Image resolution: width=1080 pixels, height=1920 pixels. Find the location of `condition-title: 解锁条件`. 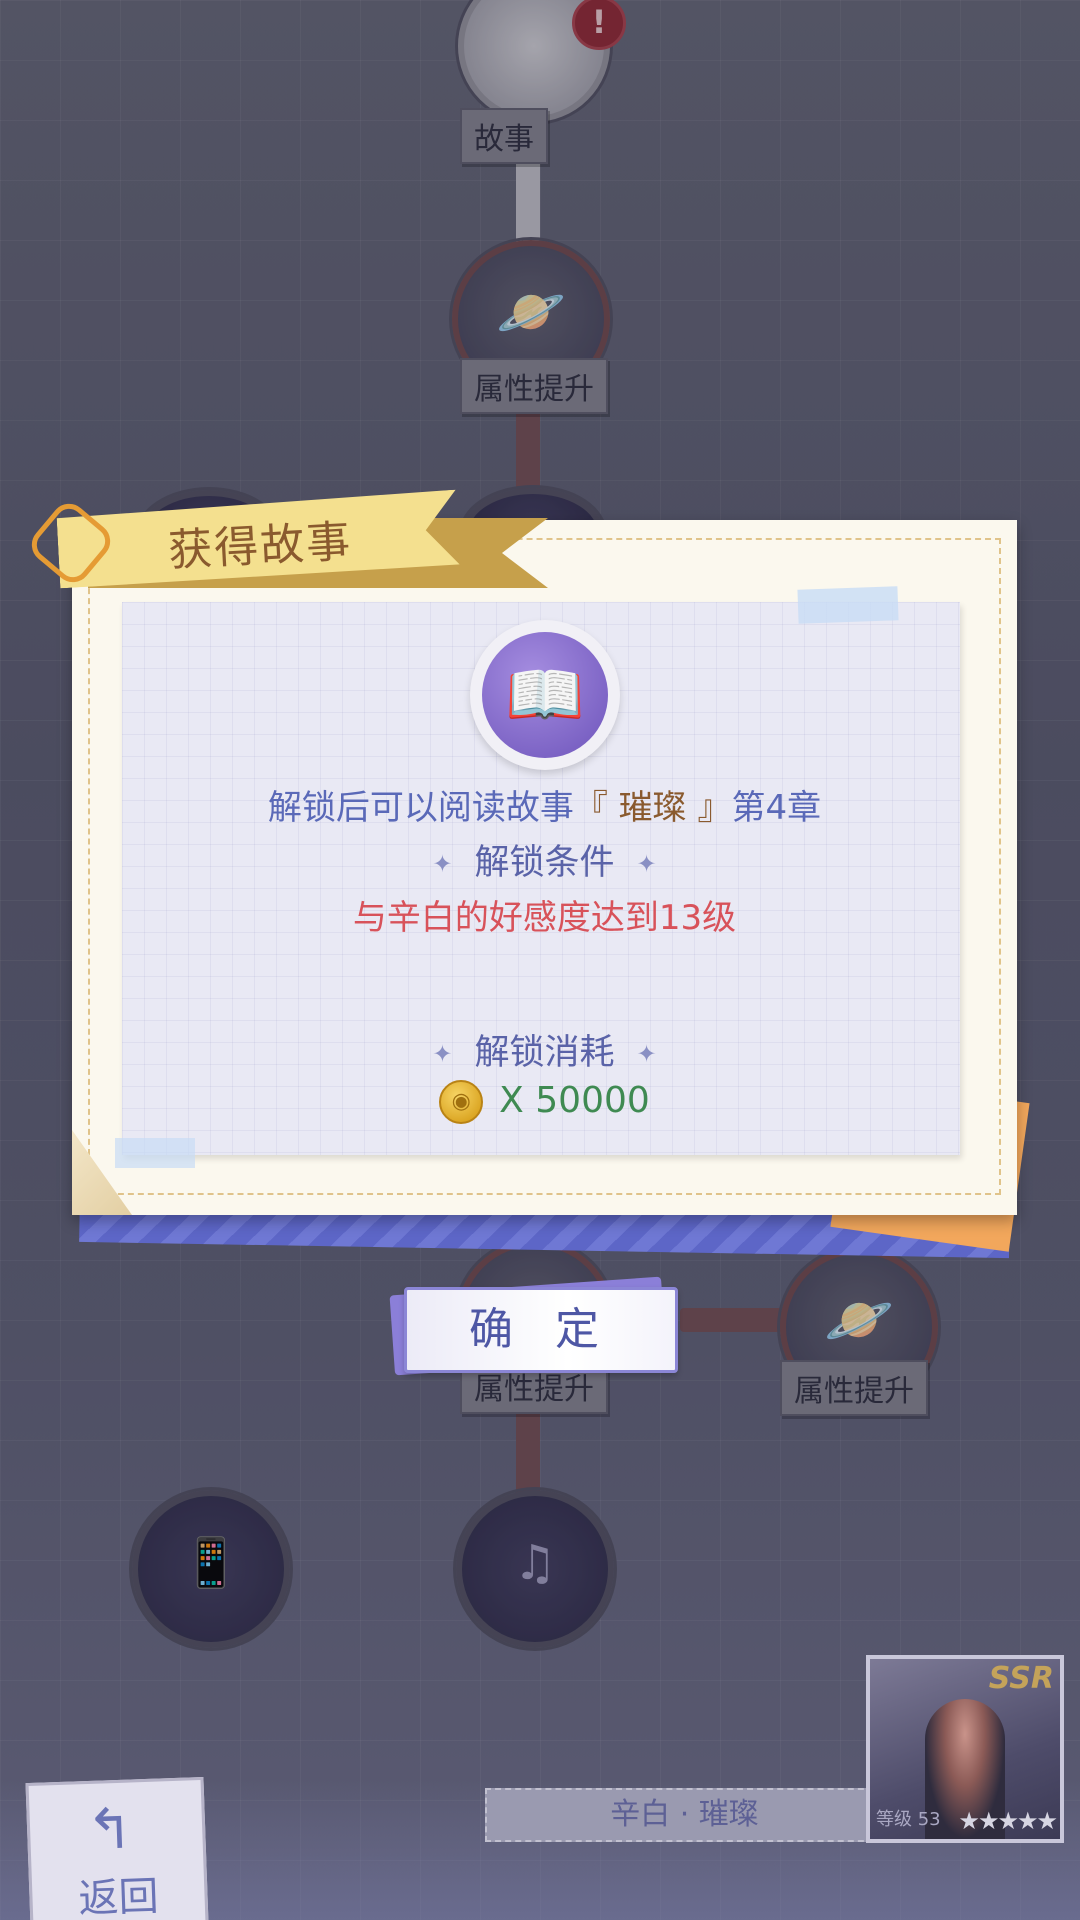

condition-title: 解锁条件 is located at coordinates (544, 863).